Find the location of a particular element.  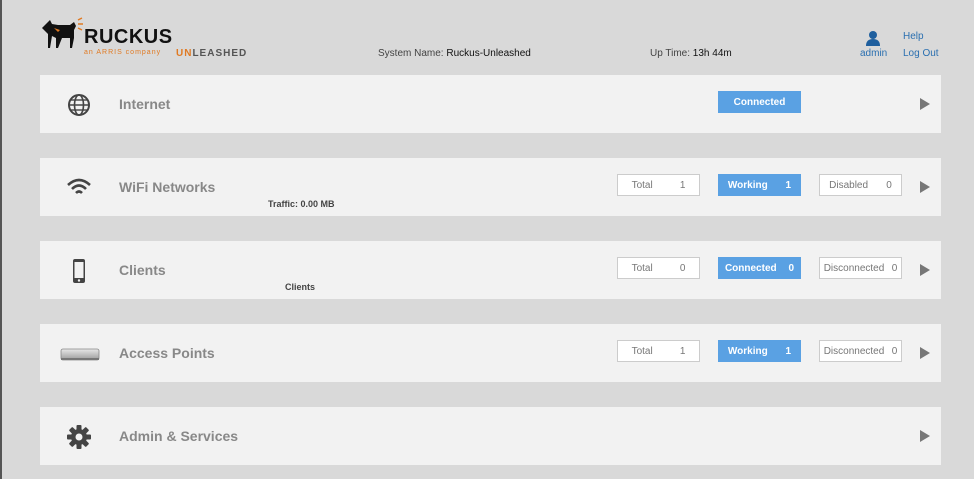

access-point-icon is located at coordinates (80, 354).